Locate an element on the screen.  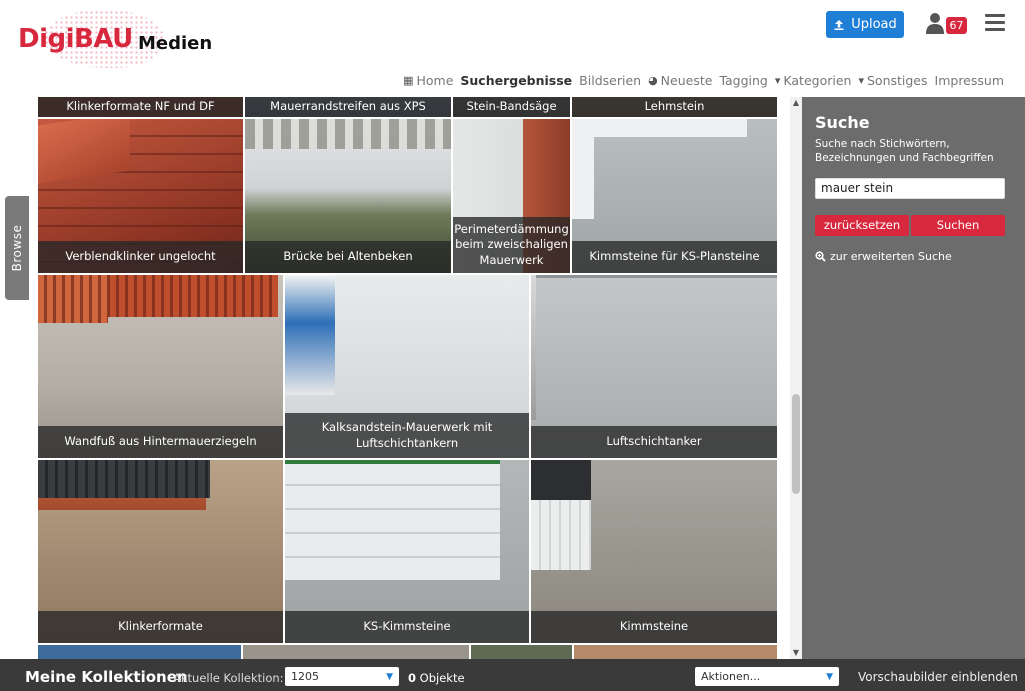
nav-tagging-label: Tagging is located at coordinates (743, 80).